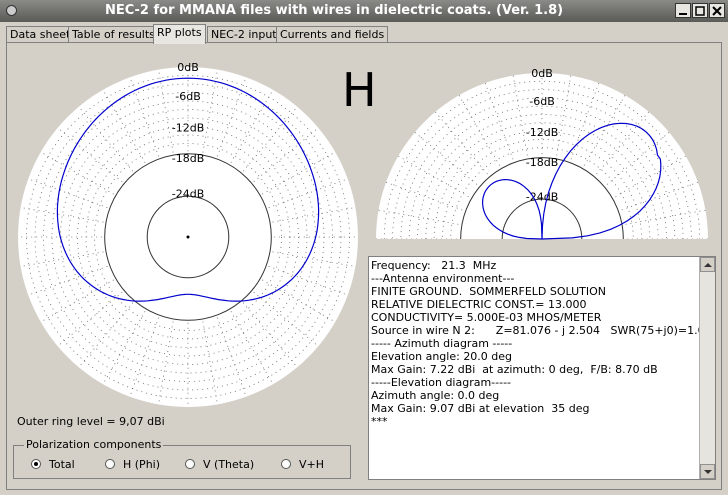 The image size is (728, 495). I want to click on radio-selected-icon, so click(36, 464).